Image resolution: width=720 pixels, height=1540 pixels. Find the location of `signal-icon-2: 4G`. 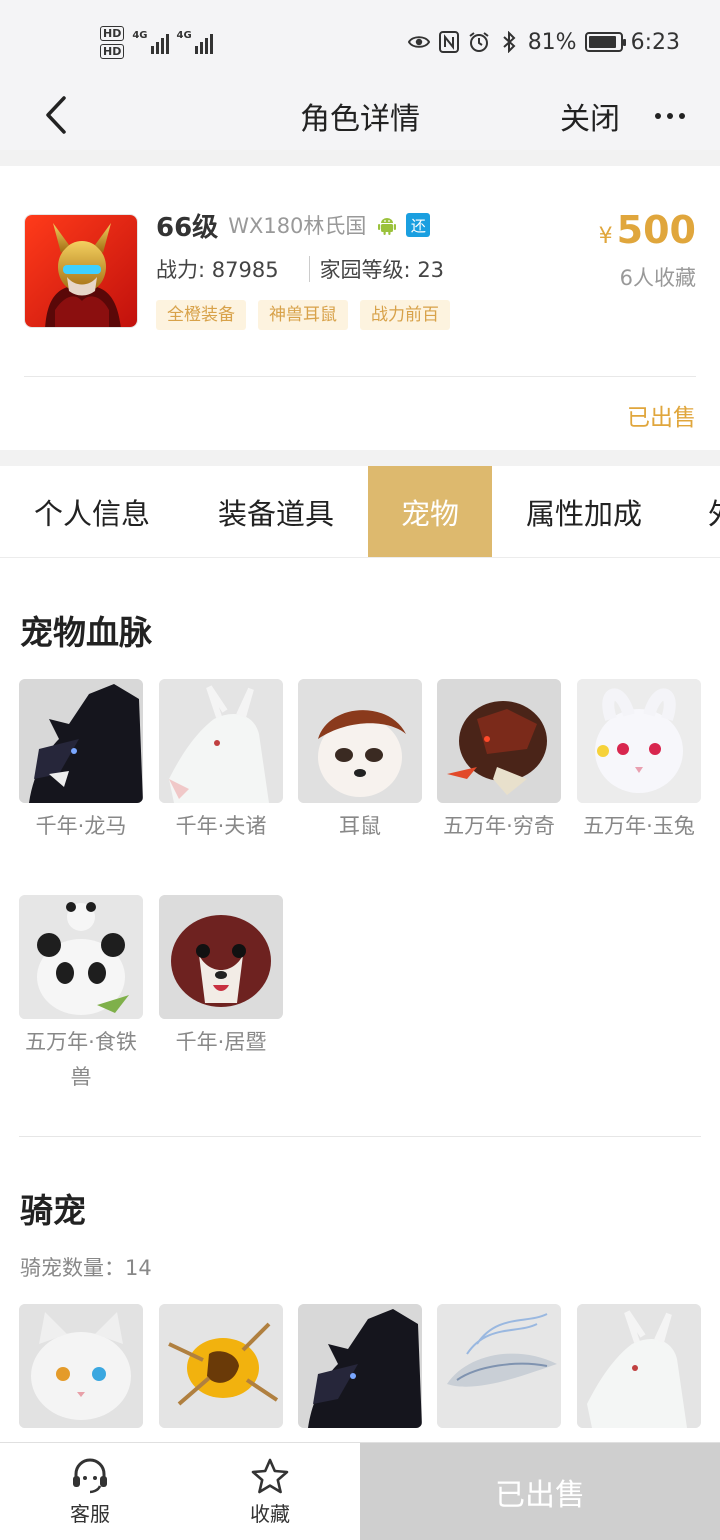

signal-icon-2: 4G is located at coordinates (195, 42).